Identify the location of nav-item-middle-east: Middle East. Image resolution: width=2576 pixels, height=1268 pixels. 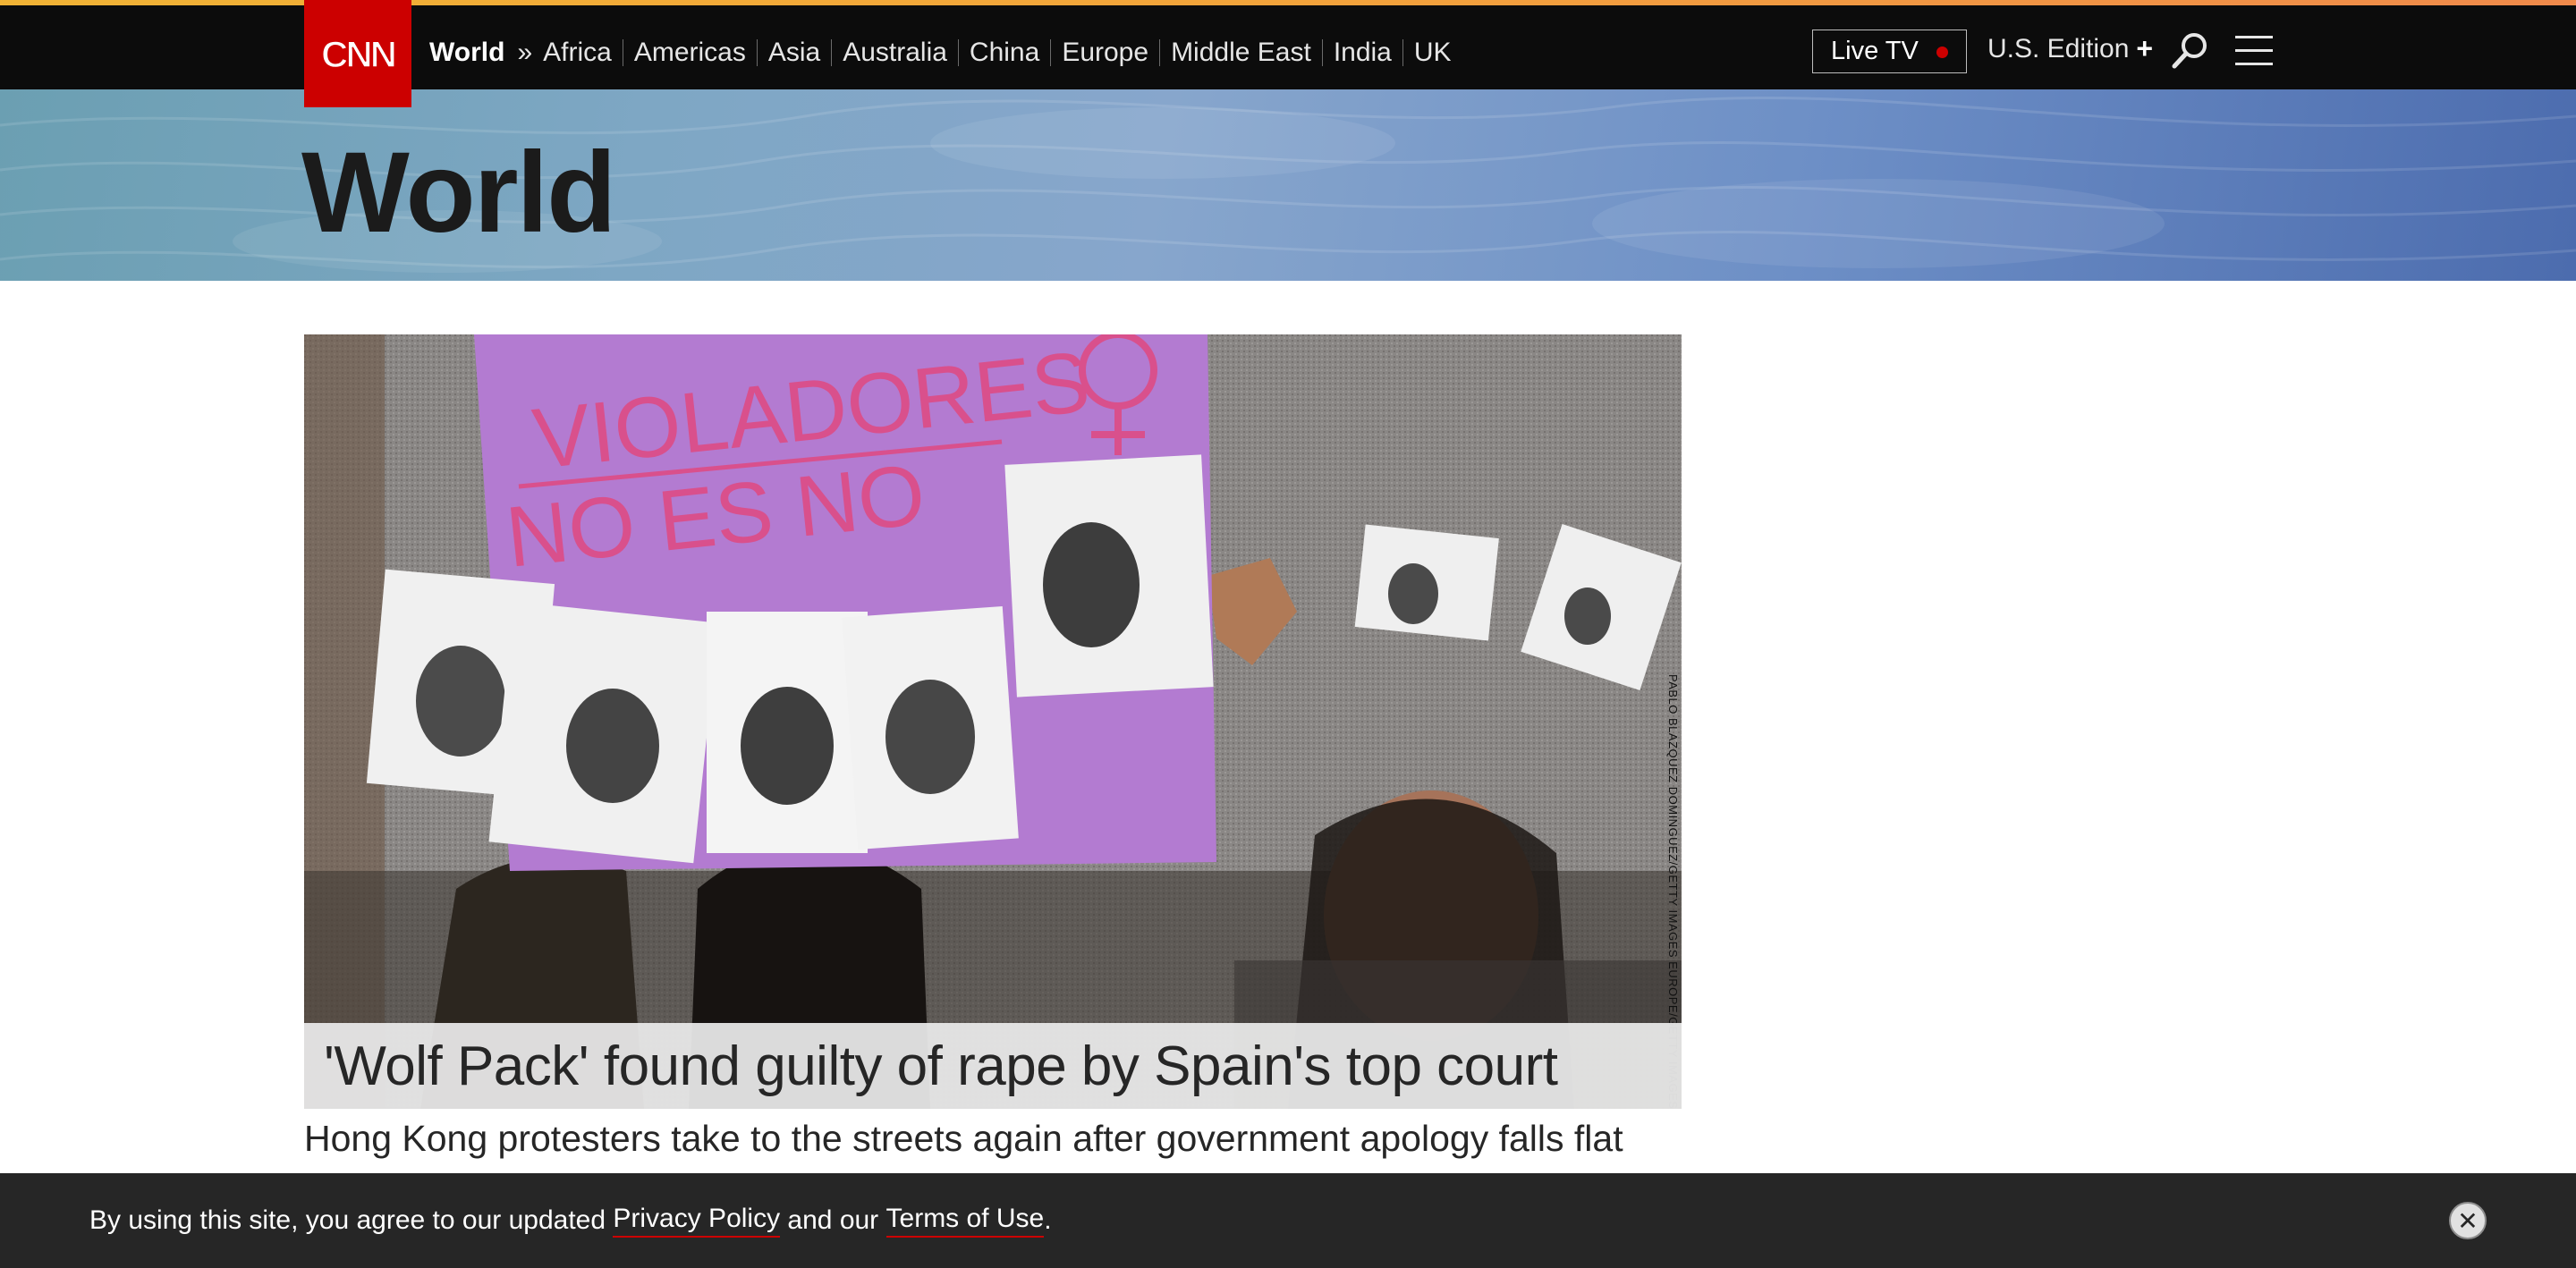
(1229, 53).